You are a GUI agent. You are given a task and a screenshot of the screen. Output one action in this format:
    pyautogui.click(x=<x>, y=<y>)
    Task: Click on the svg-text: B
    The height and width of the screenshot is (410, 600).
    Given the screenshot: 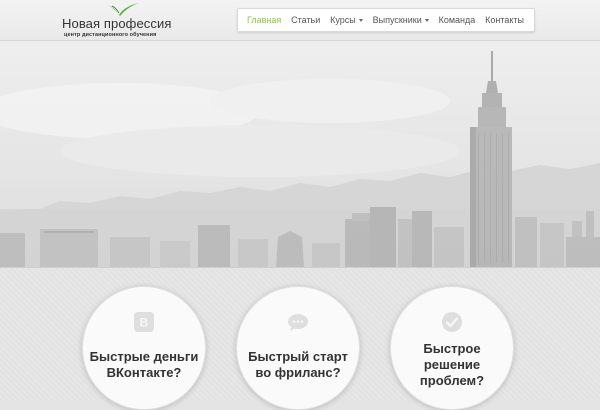 What is the action you would take?
    pyautogui.click(x=144, y=323)
    